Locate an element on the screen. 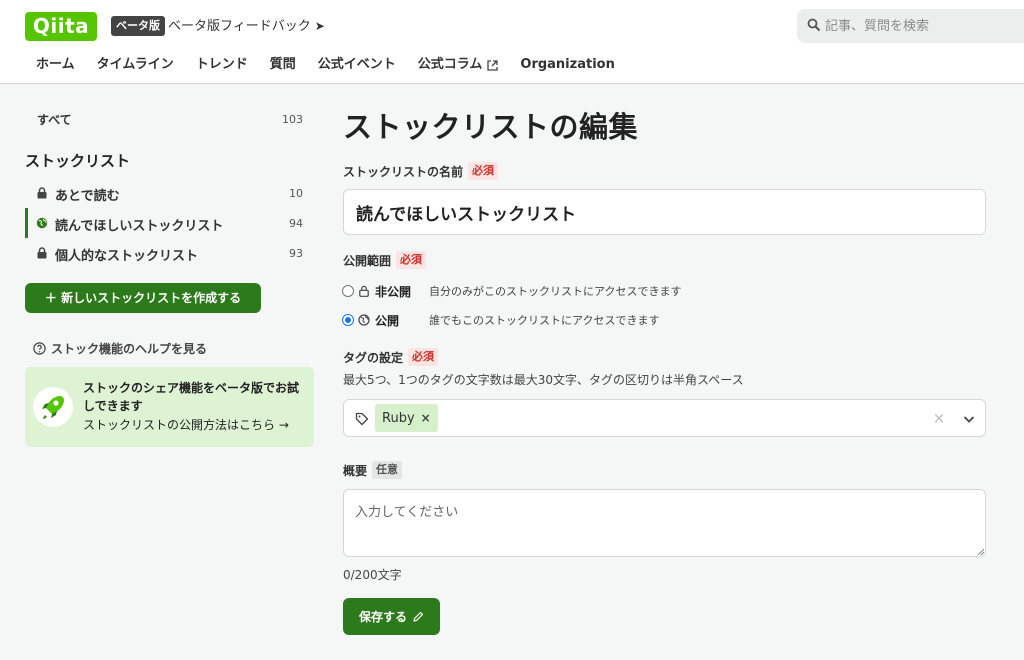 The width and height of the screenshot is (1024, 660). stock-help-label: ストック機能のヘルプを見る is located at coordinates (129, 348).